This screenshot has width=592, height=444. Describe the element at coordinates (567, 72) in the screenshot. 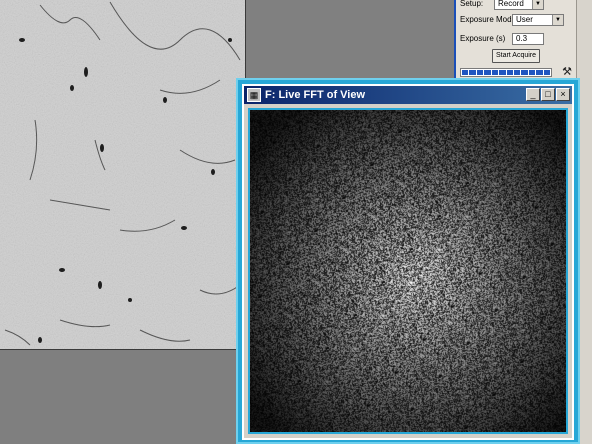

I see `tool-icon: ⚒` at that location.